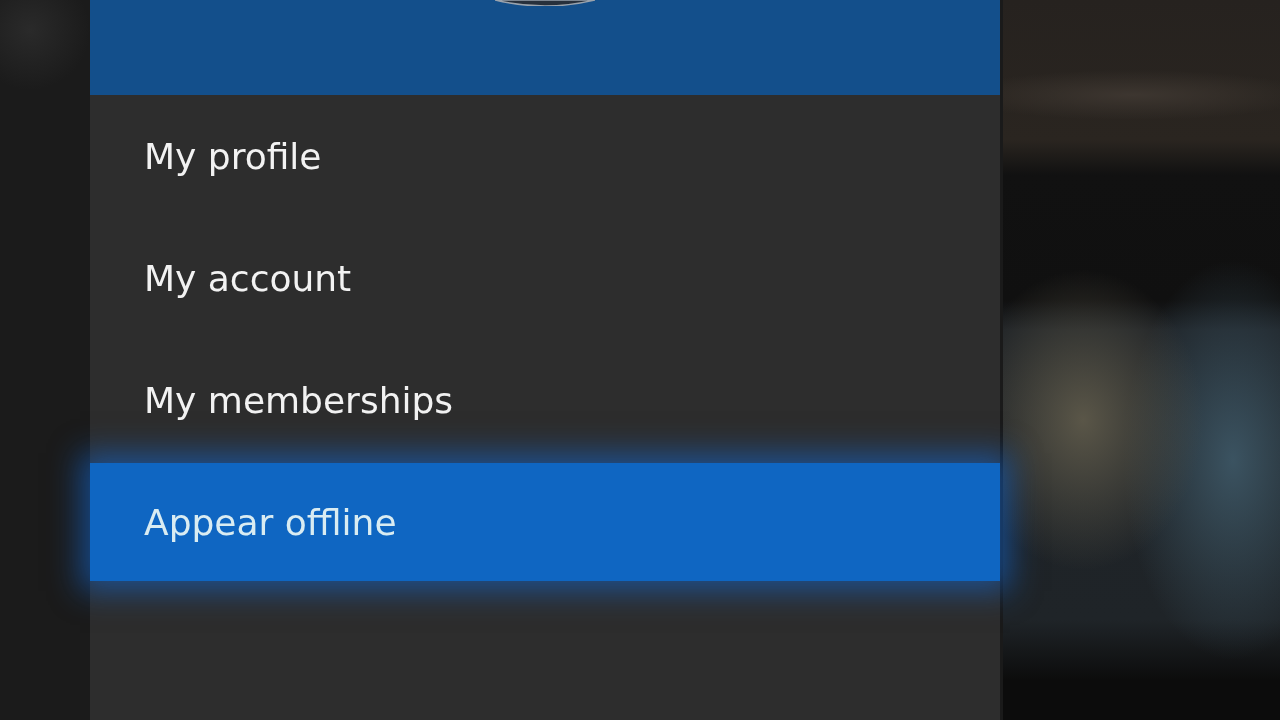  What do you see at coordinates (545, 522) in the screenshot?
I see `menu-item: Appear offline` at bounding box center [545, 522].